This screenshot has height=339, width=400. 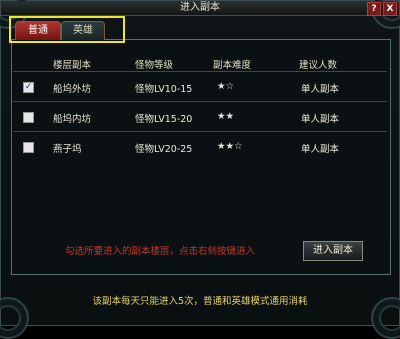 I want to click on help-button: ?, so click(x=374, y=9).